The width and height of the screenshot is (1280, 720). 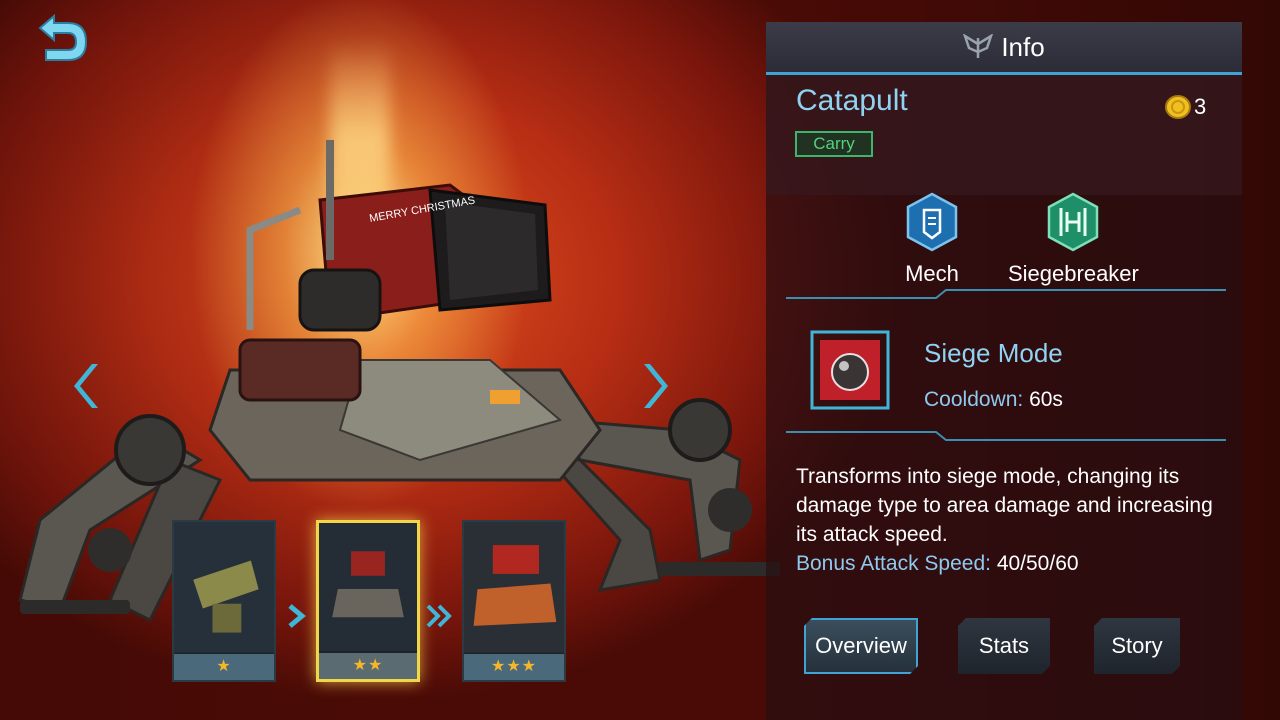 I want to click on tab-stats: Stats, so click(x=1004, y=646).